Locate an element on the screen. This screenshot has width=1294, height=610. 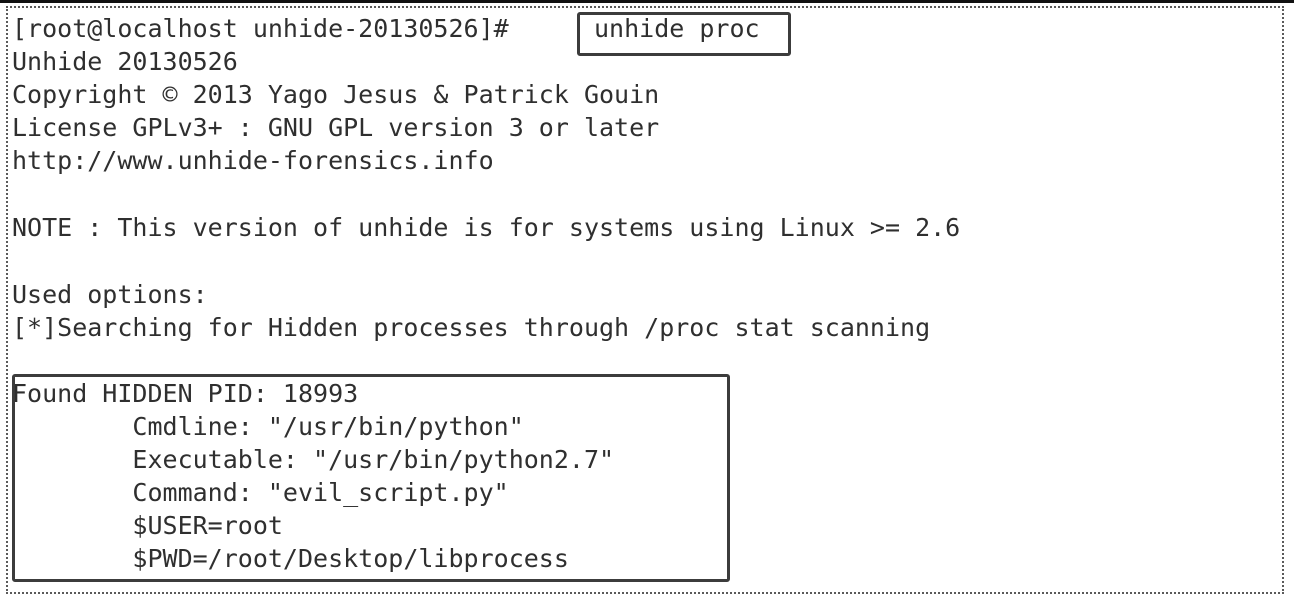
executable-line: Executable: "/usr/bin/python2.7" is located at coordinates (313, 459).